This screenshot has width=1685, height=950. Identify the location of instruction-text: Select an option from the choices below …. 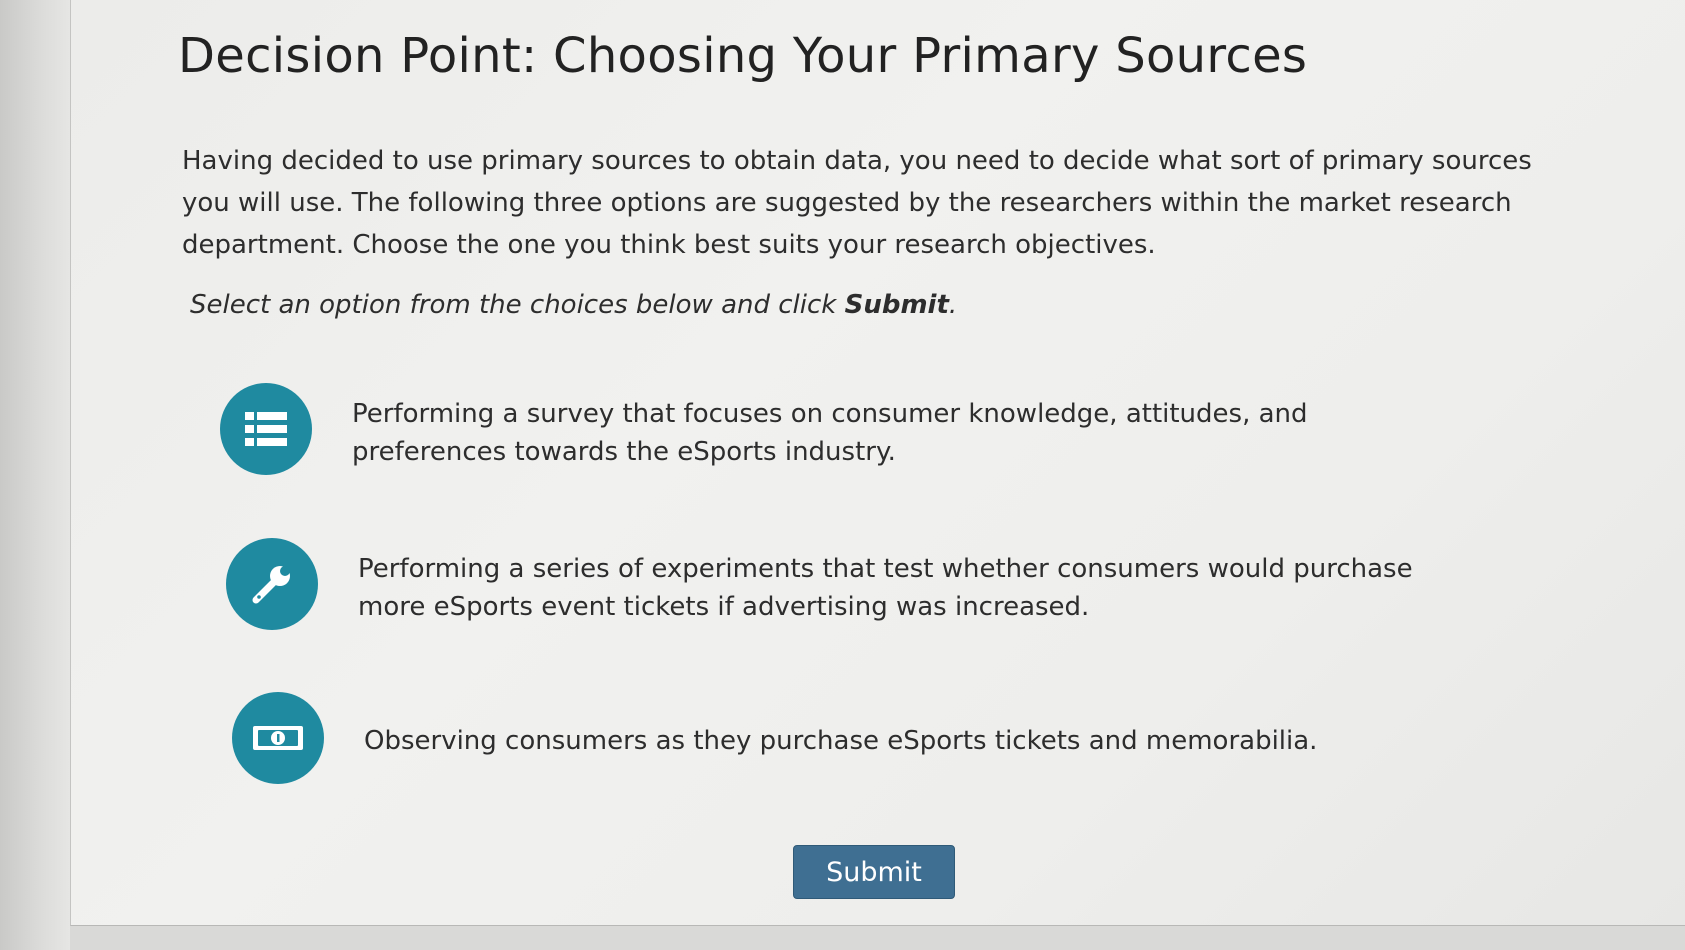
(573, 305).